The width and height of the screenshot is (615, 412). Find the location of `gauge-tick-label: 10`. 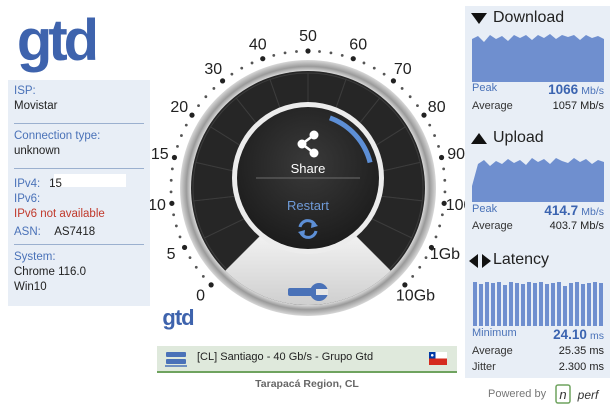

gauge-tick-label: 10 is located at coordinates (158, 205).